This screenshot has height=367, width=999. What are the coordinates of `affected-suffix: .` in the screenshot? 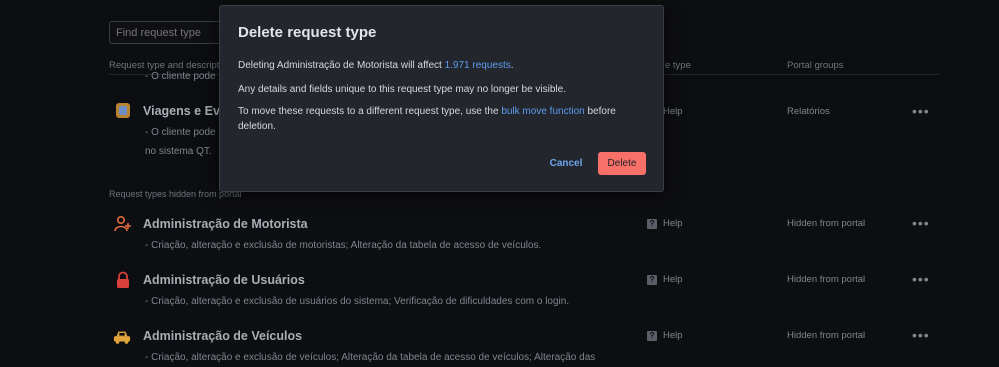 It's located at (512, 65).